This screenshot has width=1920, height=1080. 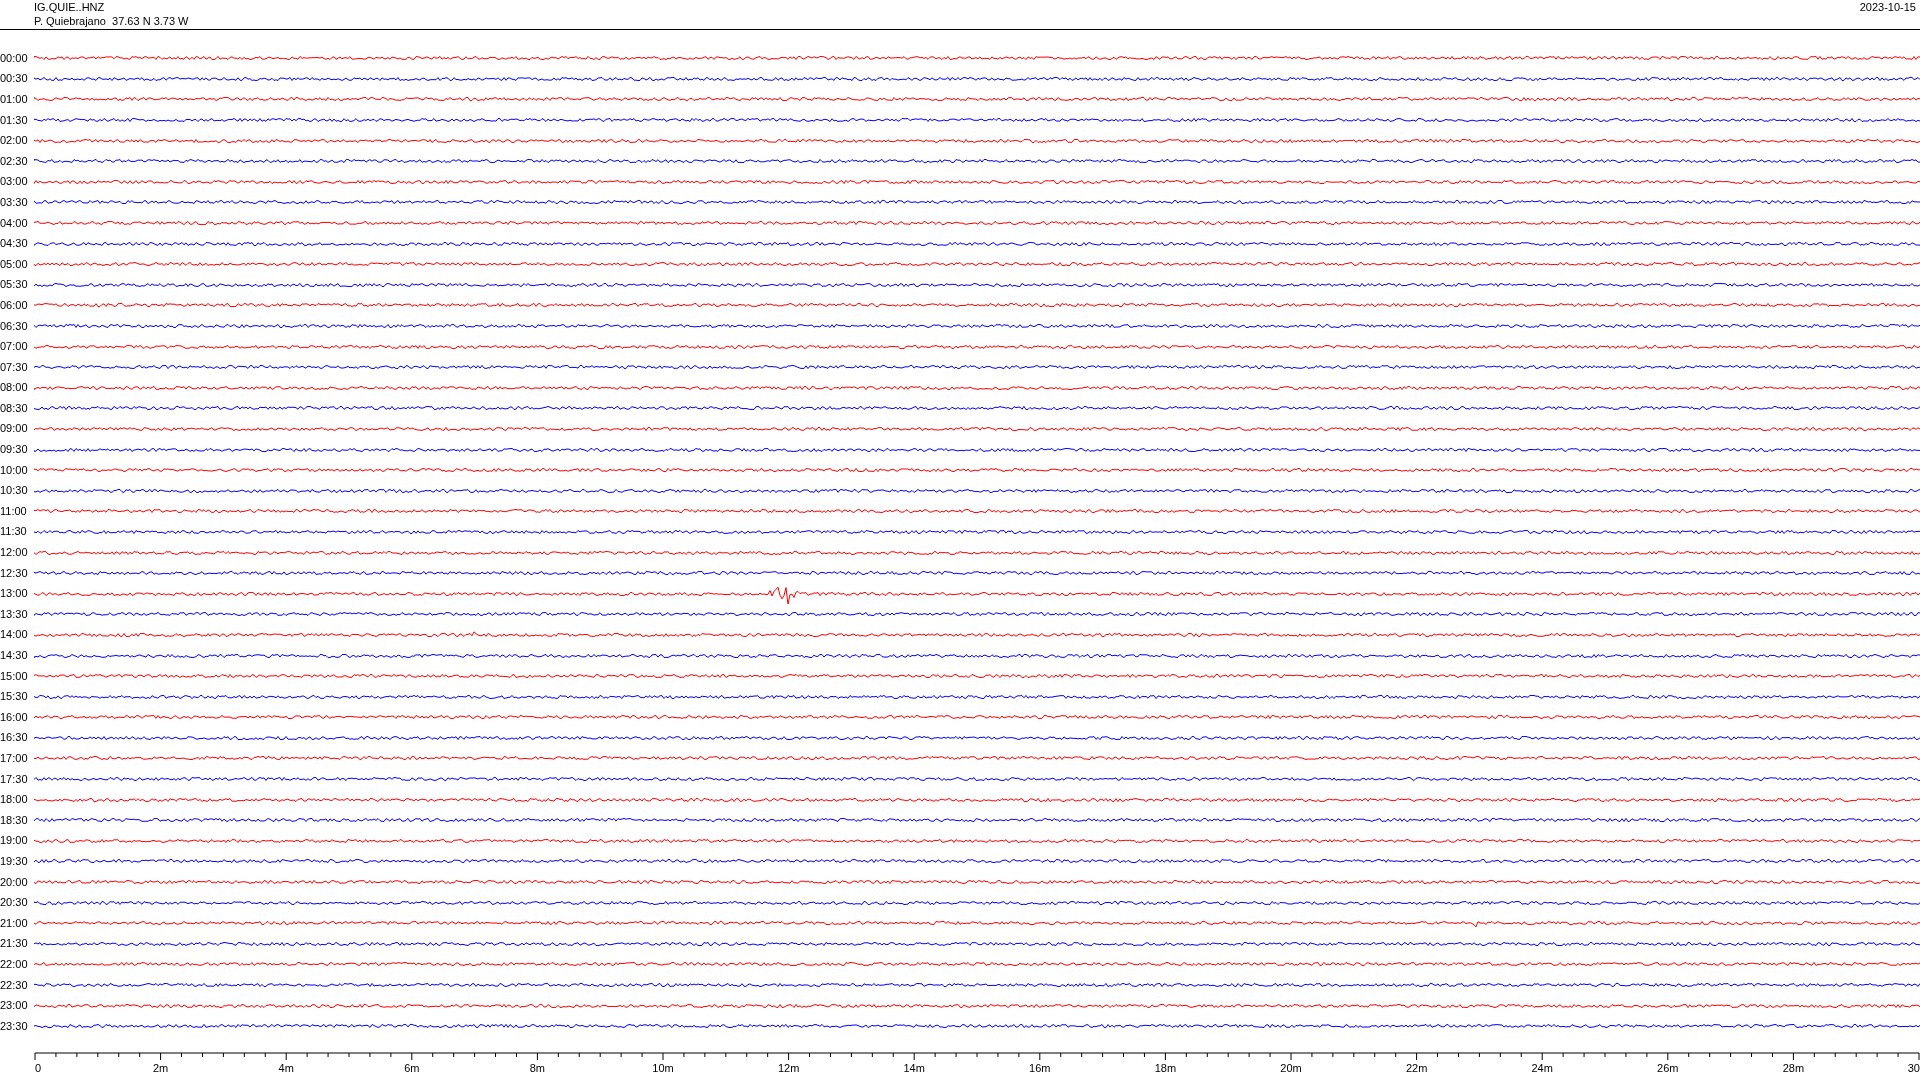 I want to click on time-label: 00:00, so click(x=14, y=58).